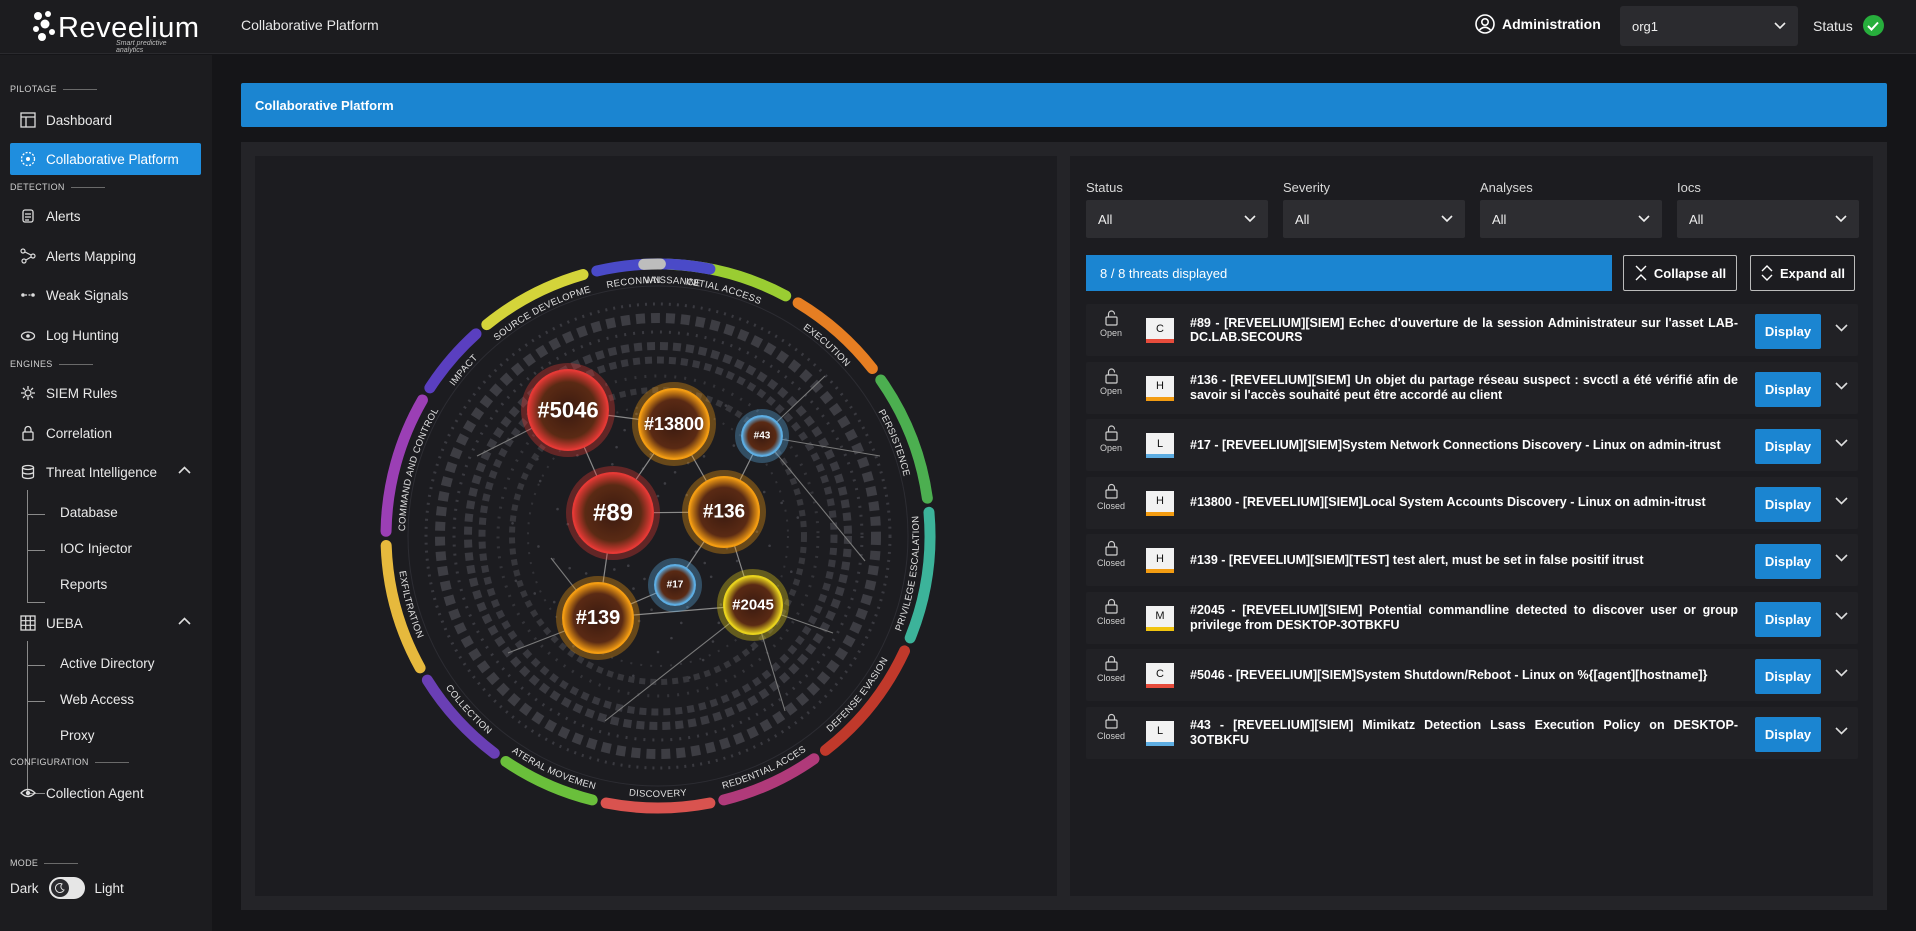  Describe the element at coordinates (762, 436) in the screenshot. I see `threat-bubble: #43` at that location.